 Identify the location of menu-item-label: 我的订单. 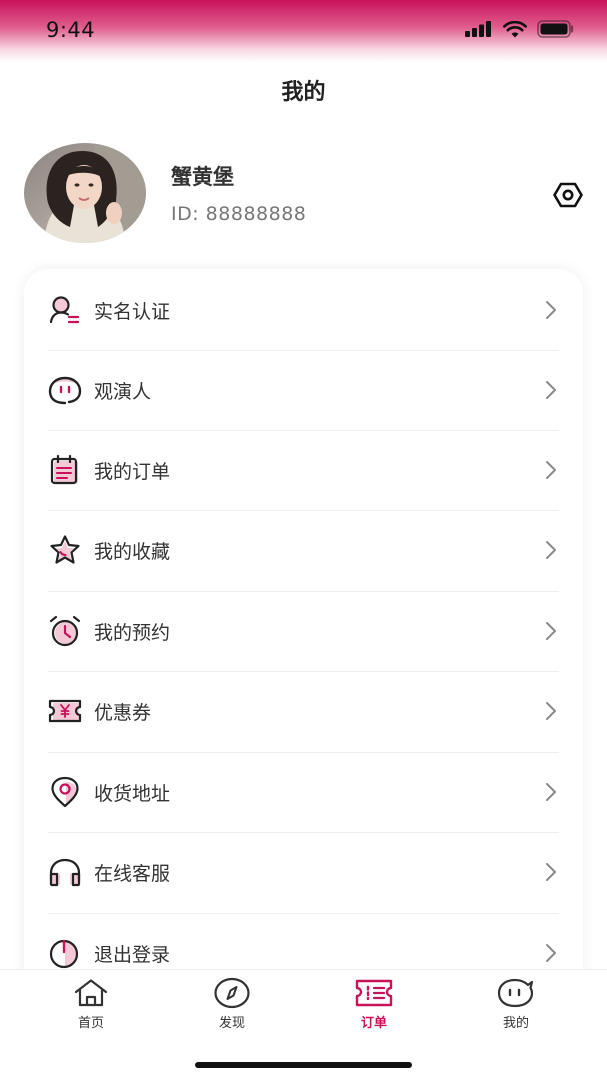
(132, 471).